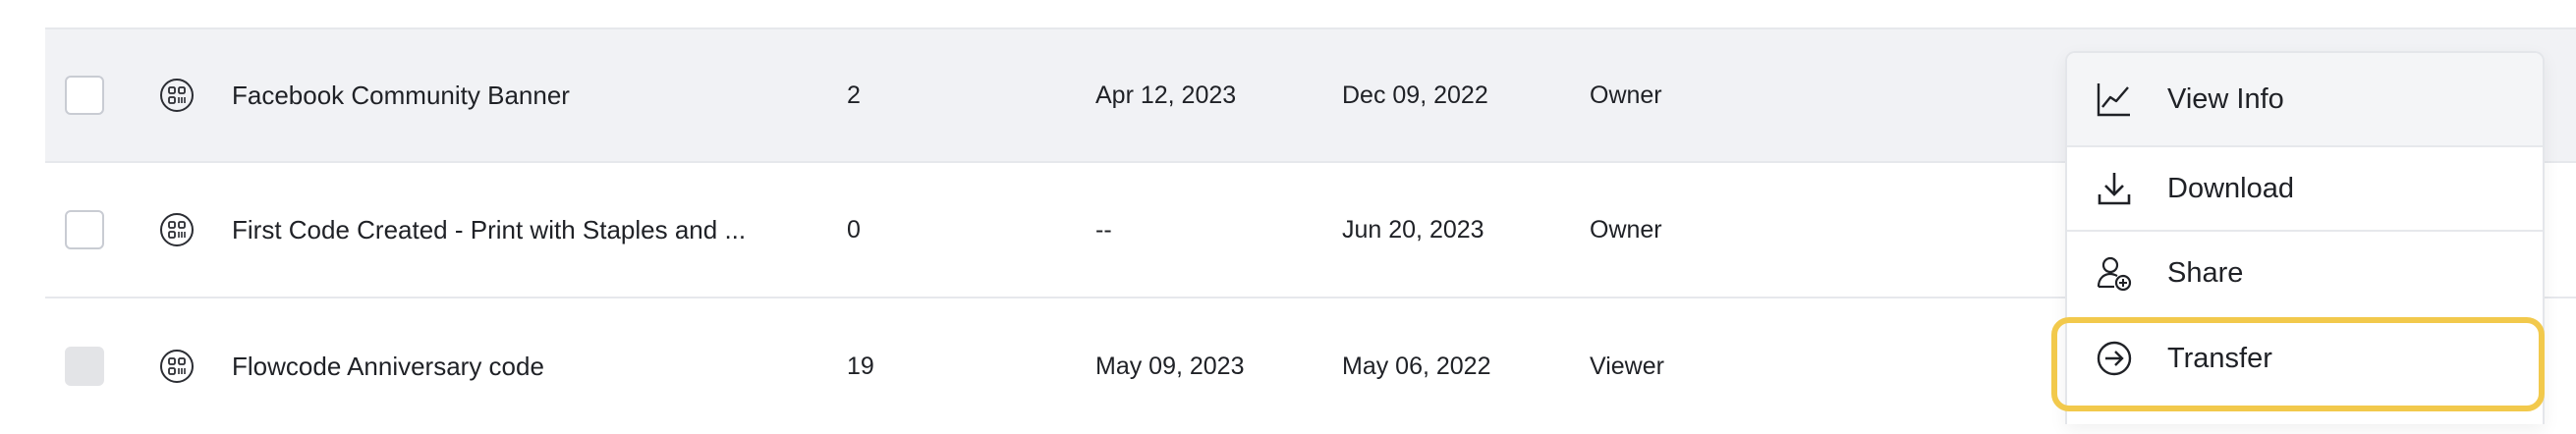 The width and height of the screenshot is (2576, 434). Describe the element at coordinates (860, 366) in the screenshot. I see `scan-count: 19` at that location.